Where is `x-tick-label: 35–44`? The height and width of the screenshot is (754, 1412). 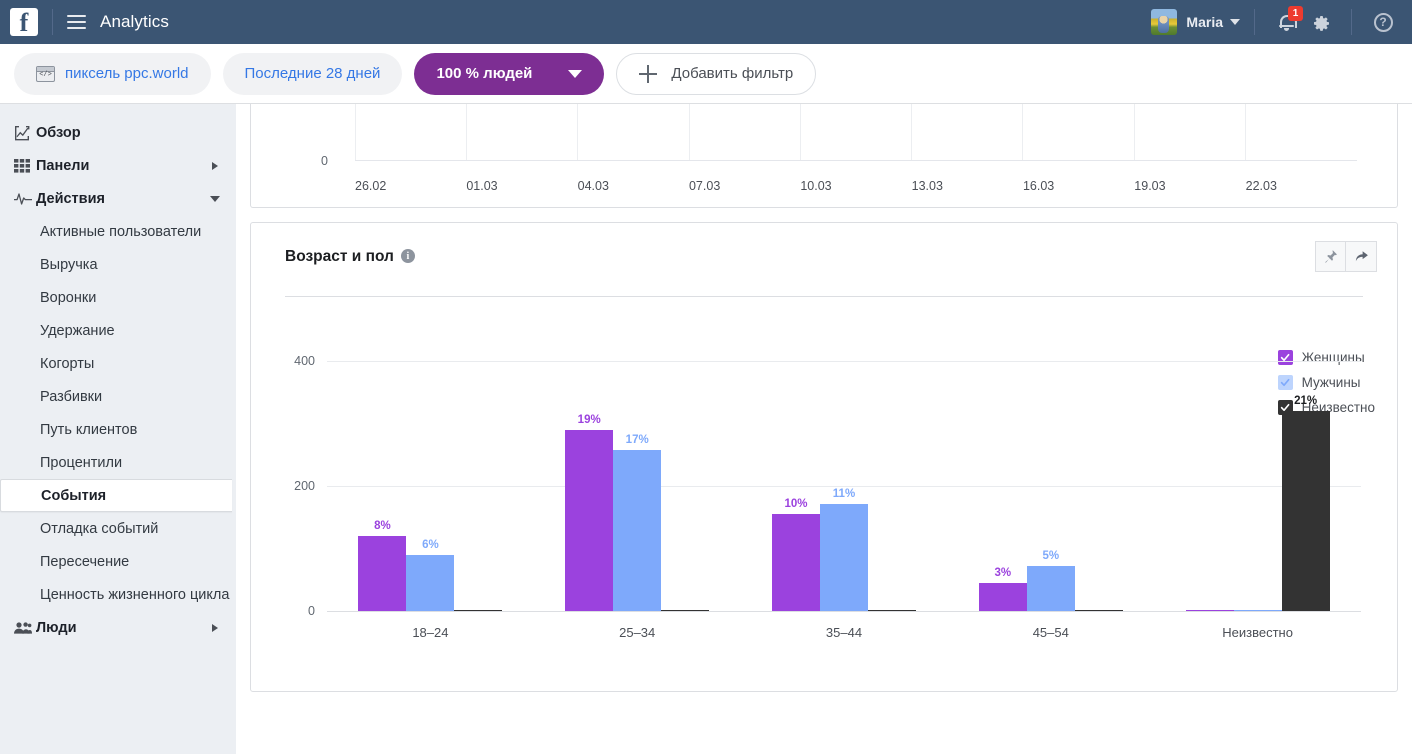
x-tick-label: 35–44 is located at coordinates (844, 632).